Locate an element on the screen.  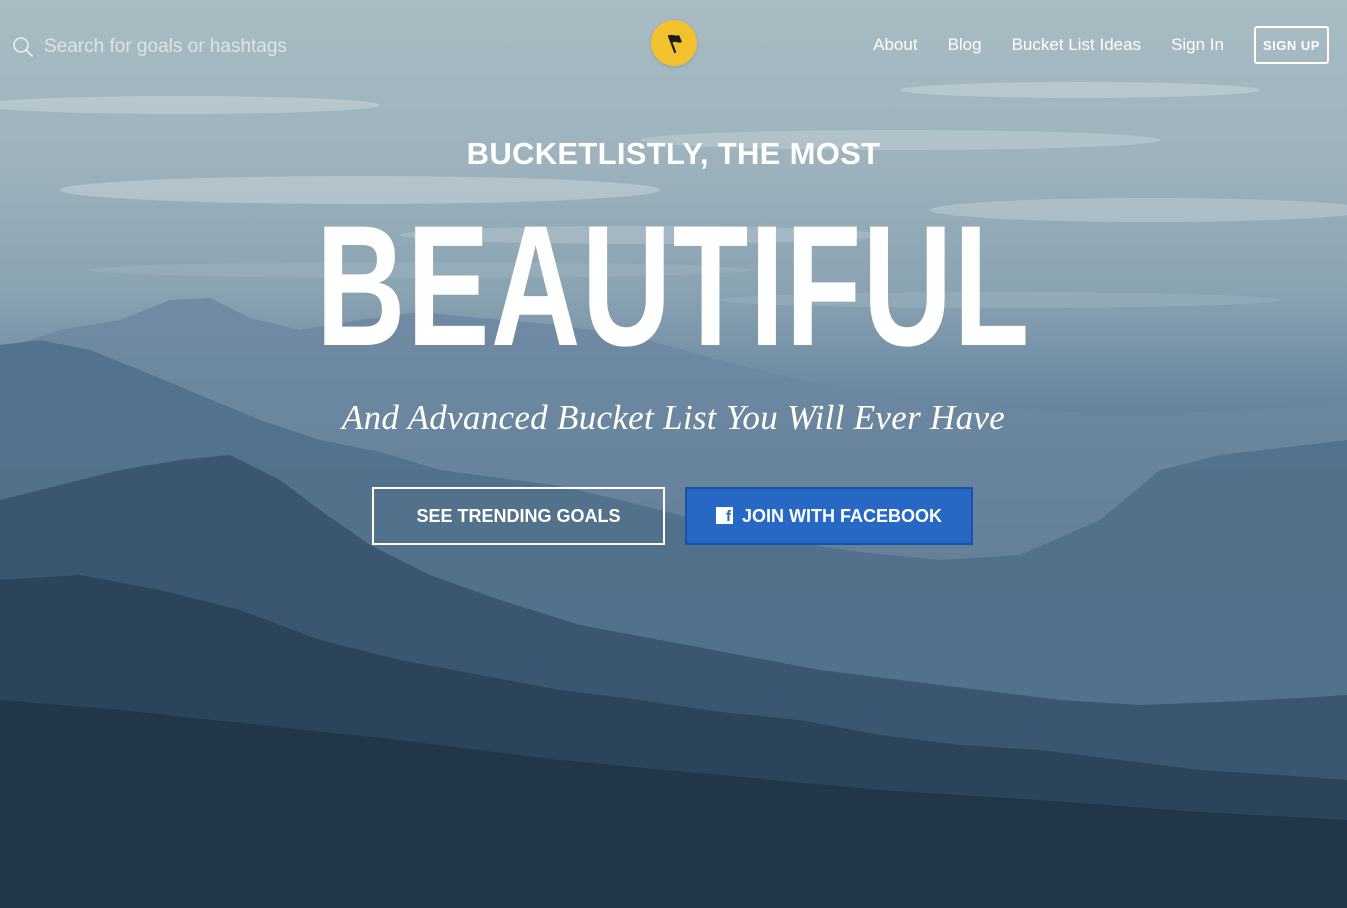
search-box is located at coordinates (192, 47).